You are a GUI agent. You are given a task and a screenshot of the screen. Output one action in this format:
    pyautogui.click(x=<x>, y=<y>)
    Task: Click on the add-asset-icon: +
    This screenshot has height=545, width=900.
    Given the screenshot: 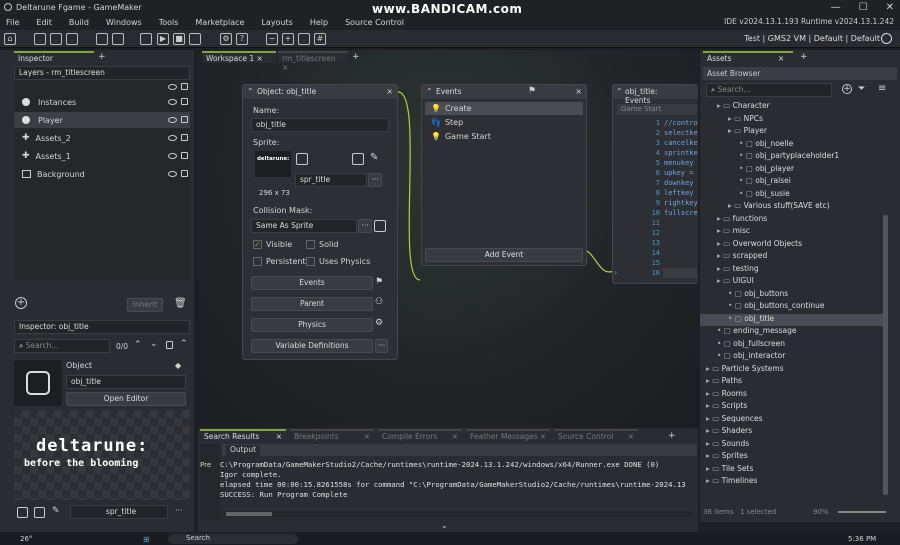 What is the action you would take?
    pyautogui.click(x=847, y=89)
    